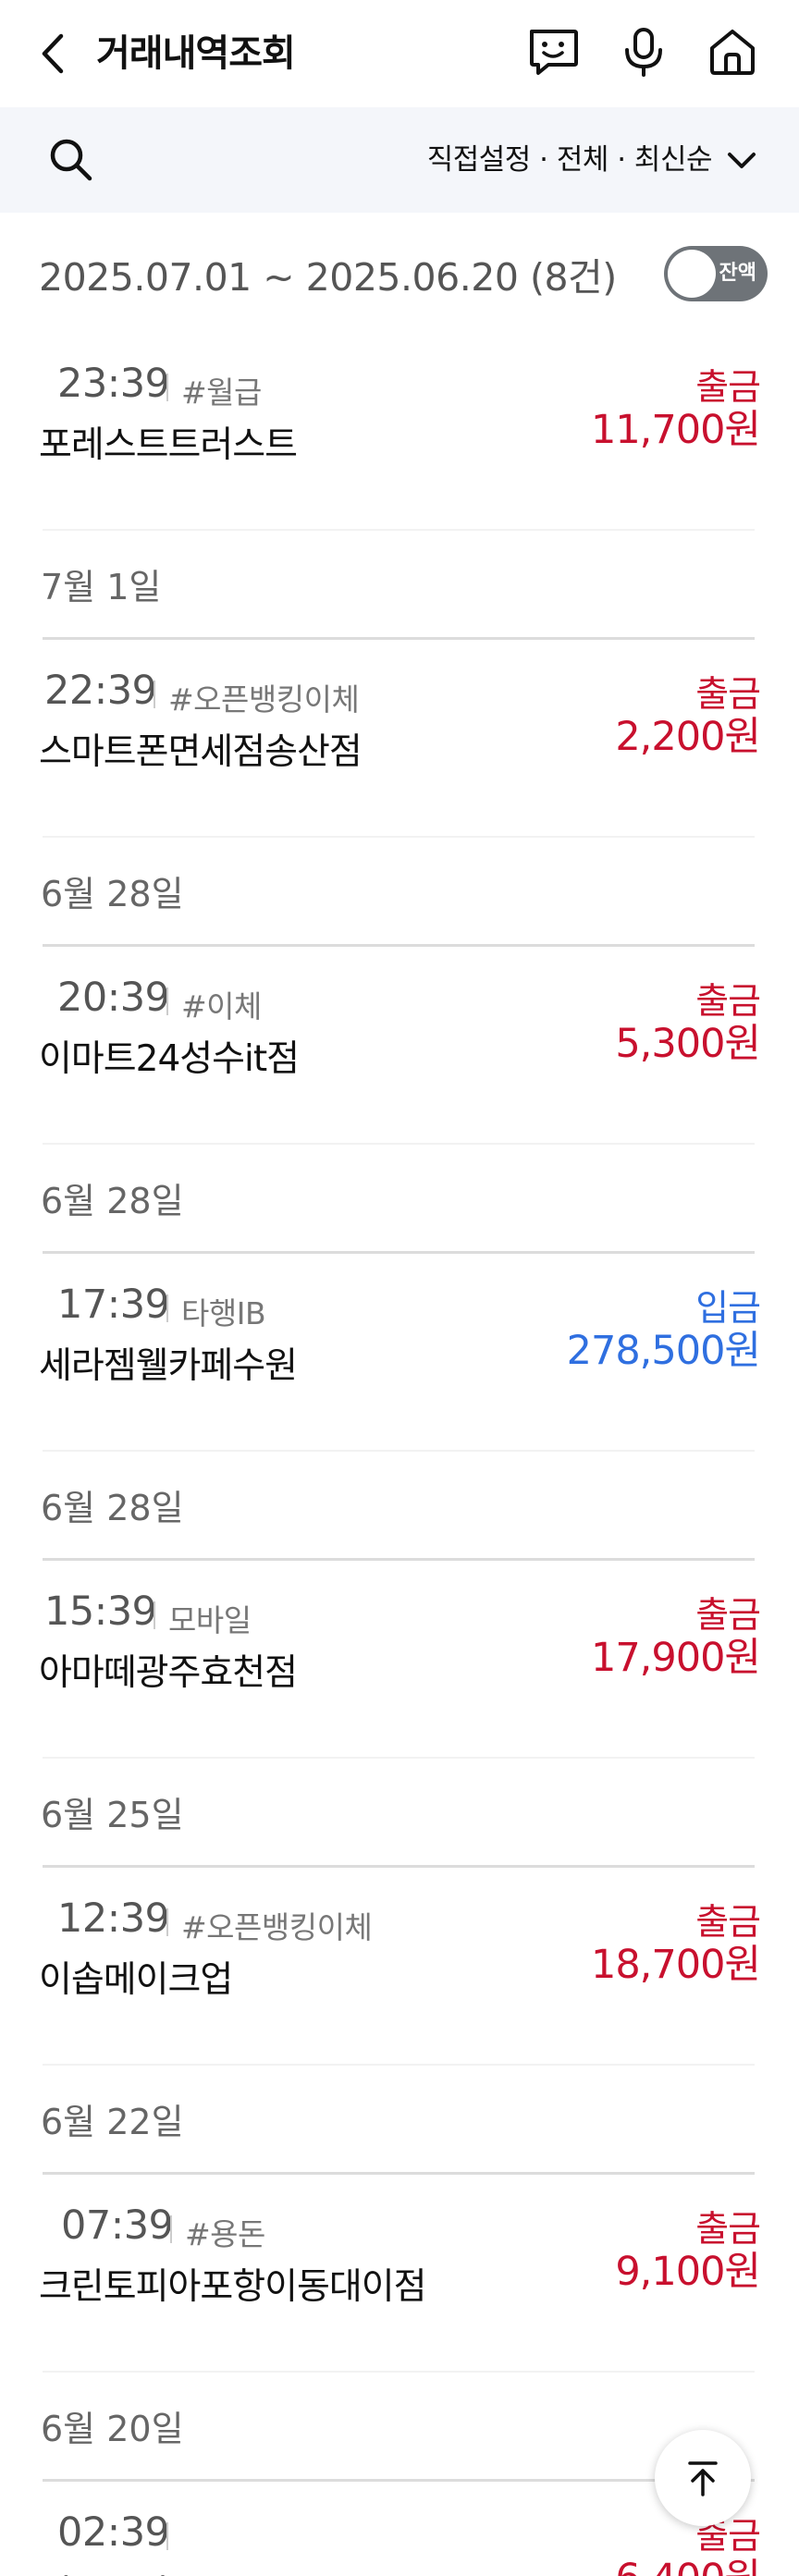  Describe the element at coordinates (688, 2272) in the screenshot. I see `transaction-amount: 9,100원` at that location.